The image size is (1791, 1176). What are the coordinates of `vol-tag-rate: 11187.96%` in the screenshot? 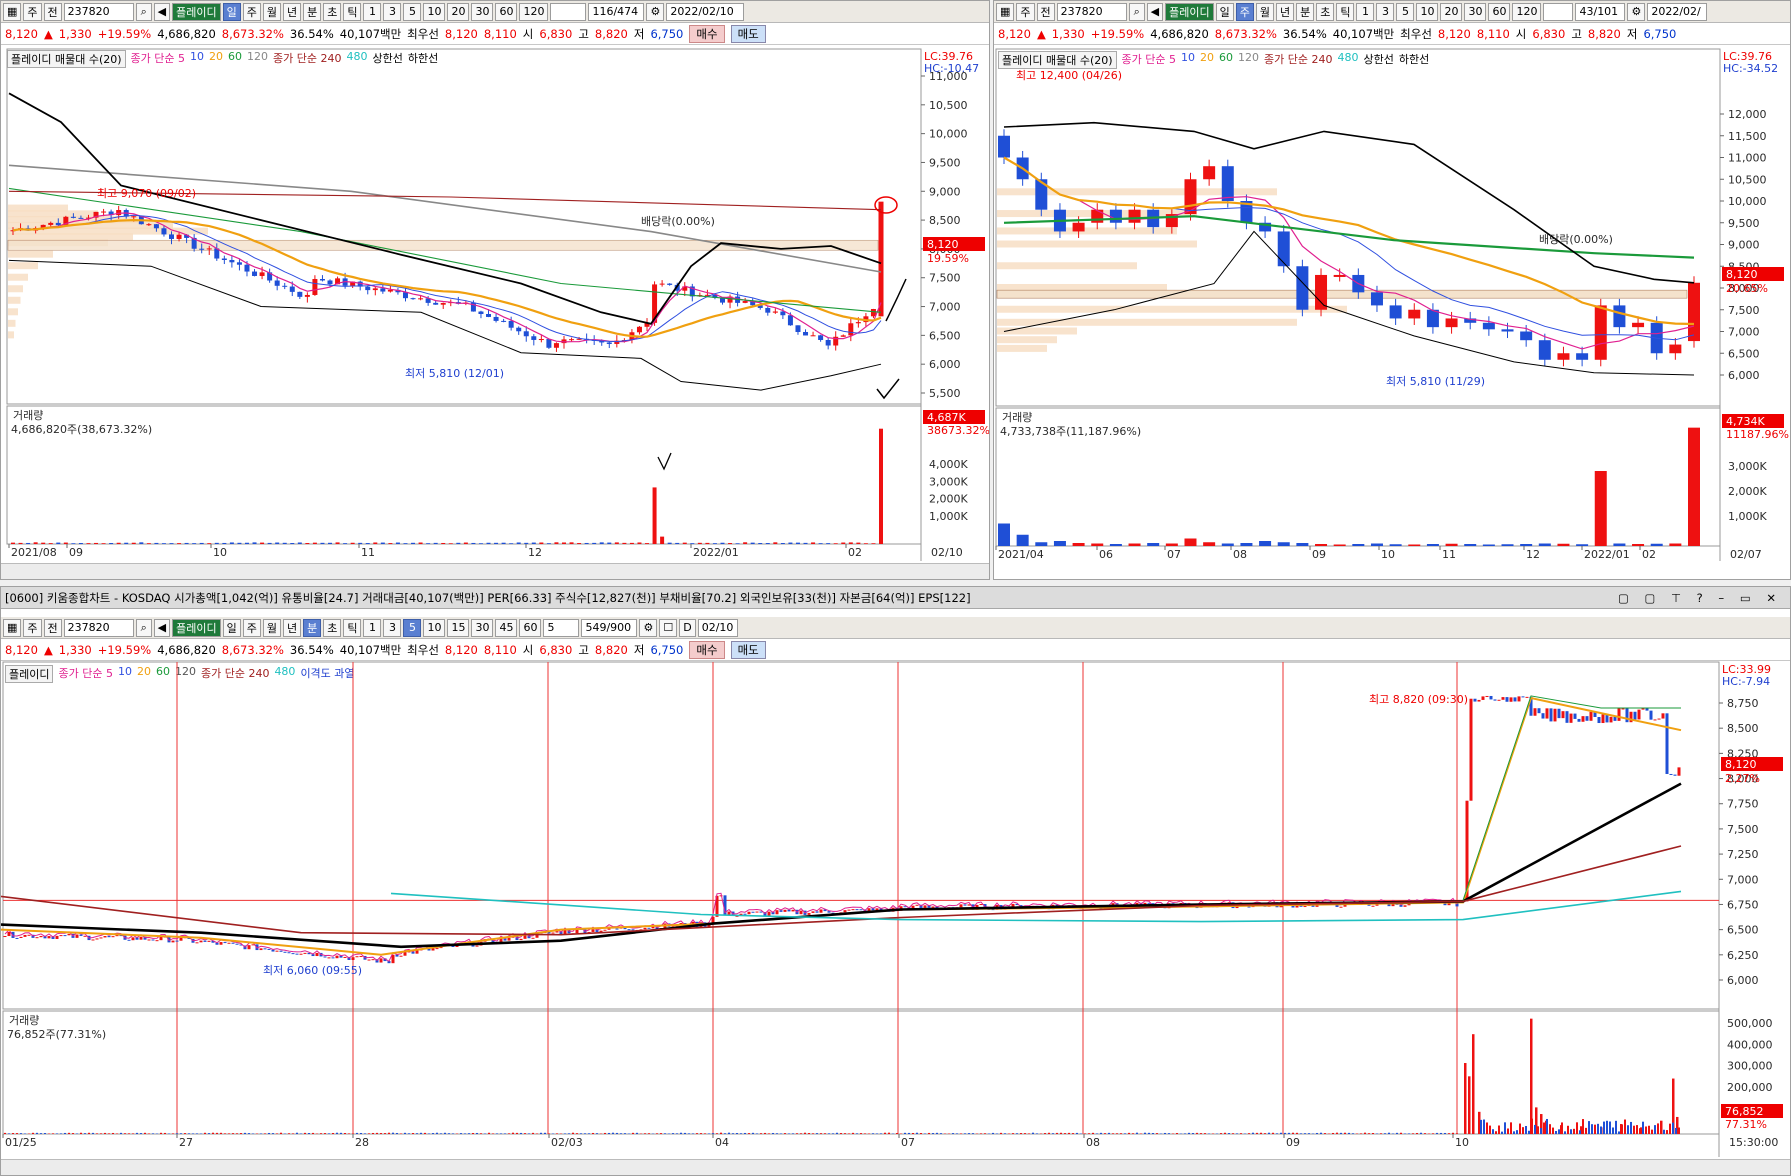 It's located at (1757, 434).